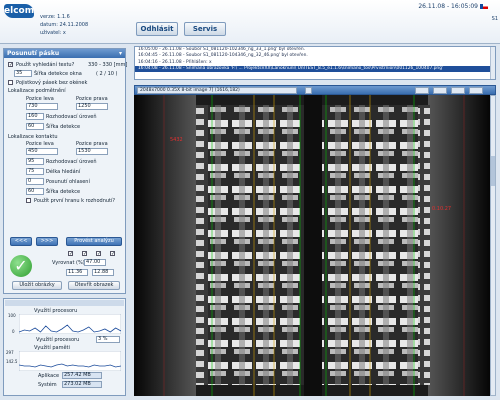  Describe the element at coordinates (40, 144) in the screenshot. I see `k-left-edge-label: Pozice leva` at that location.